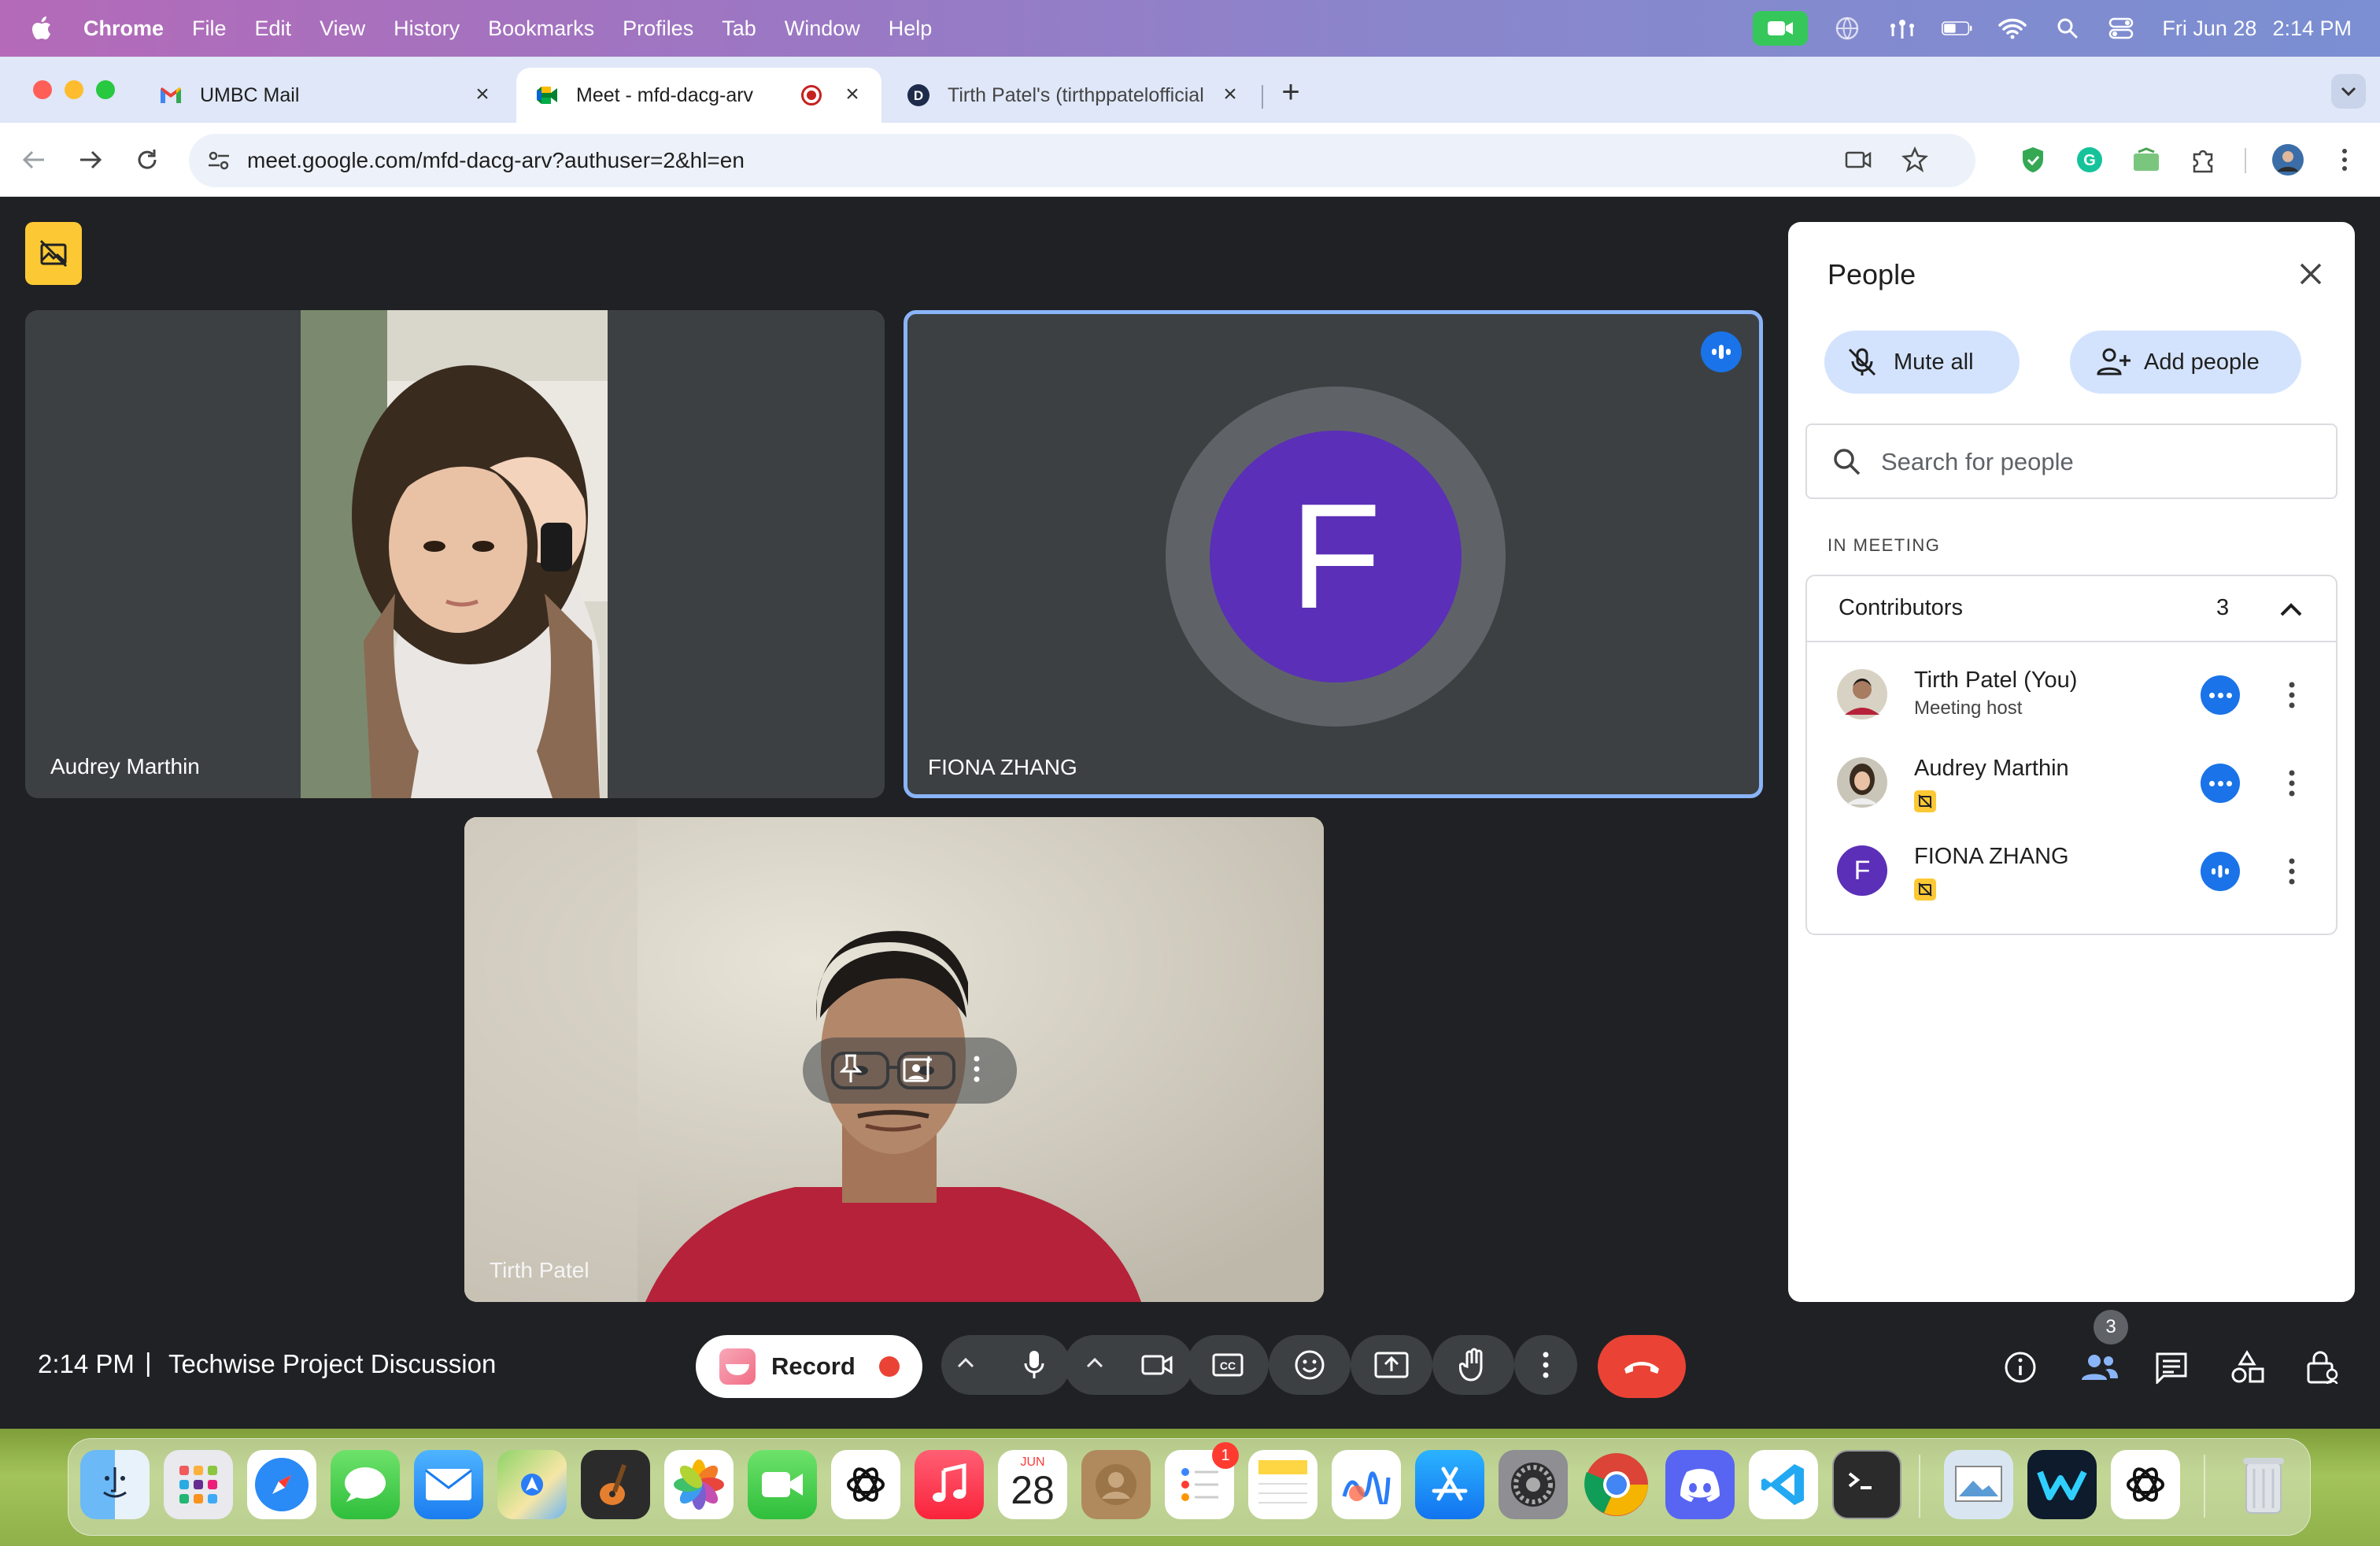  What do you see at coordinates (851, 1071) in the screenshot?
I see `pin-icon` at bounding box center [851, 1071].